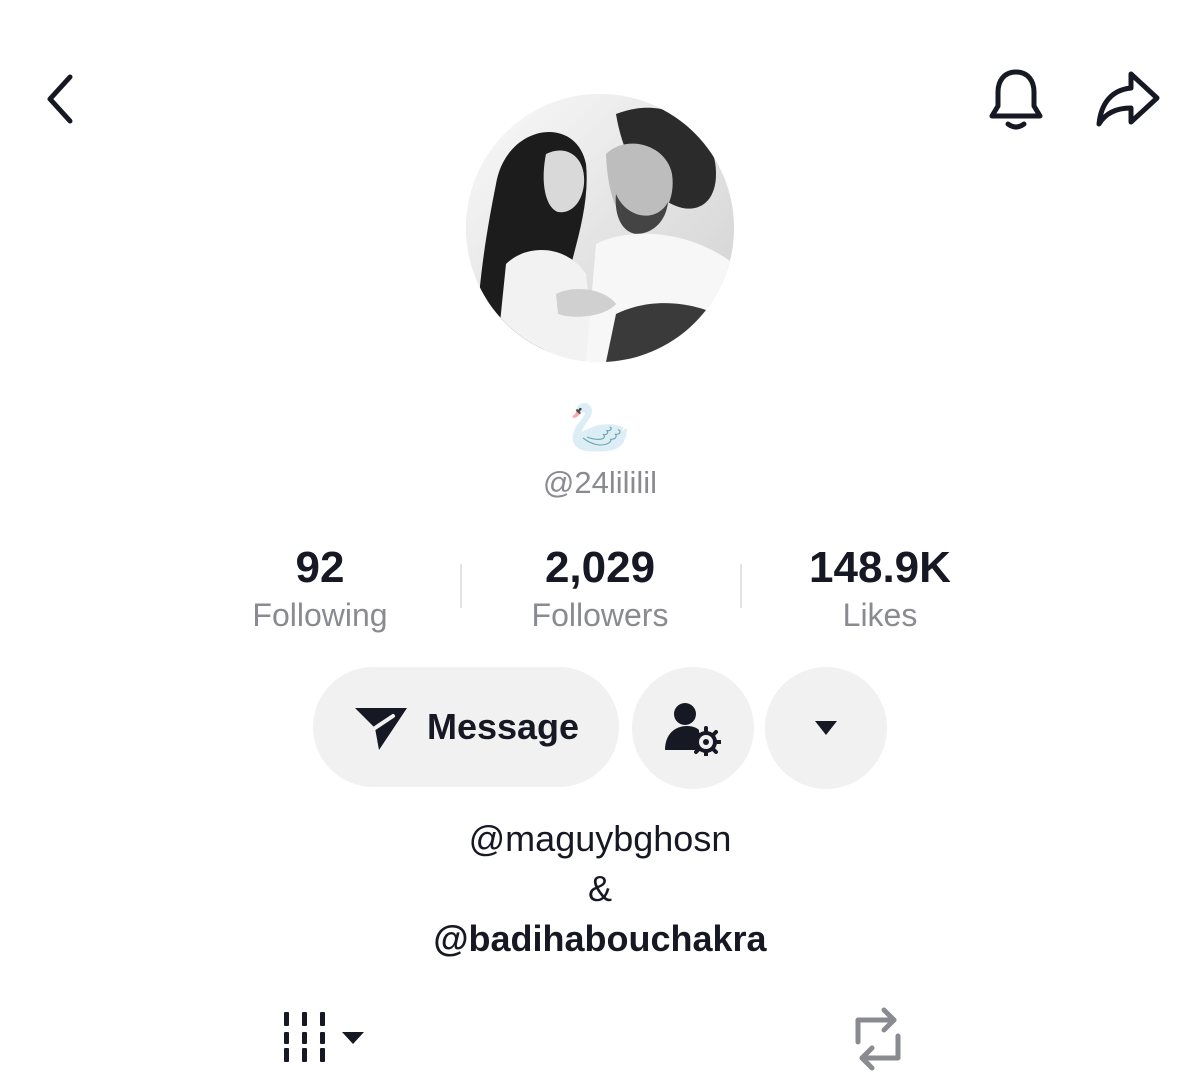 The height and width of the screenshot is (1085, 1200). I want to click on profile-username: @24lililil, so click(600, 482).